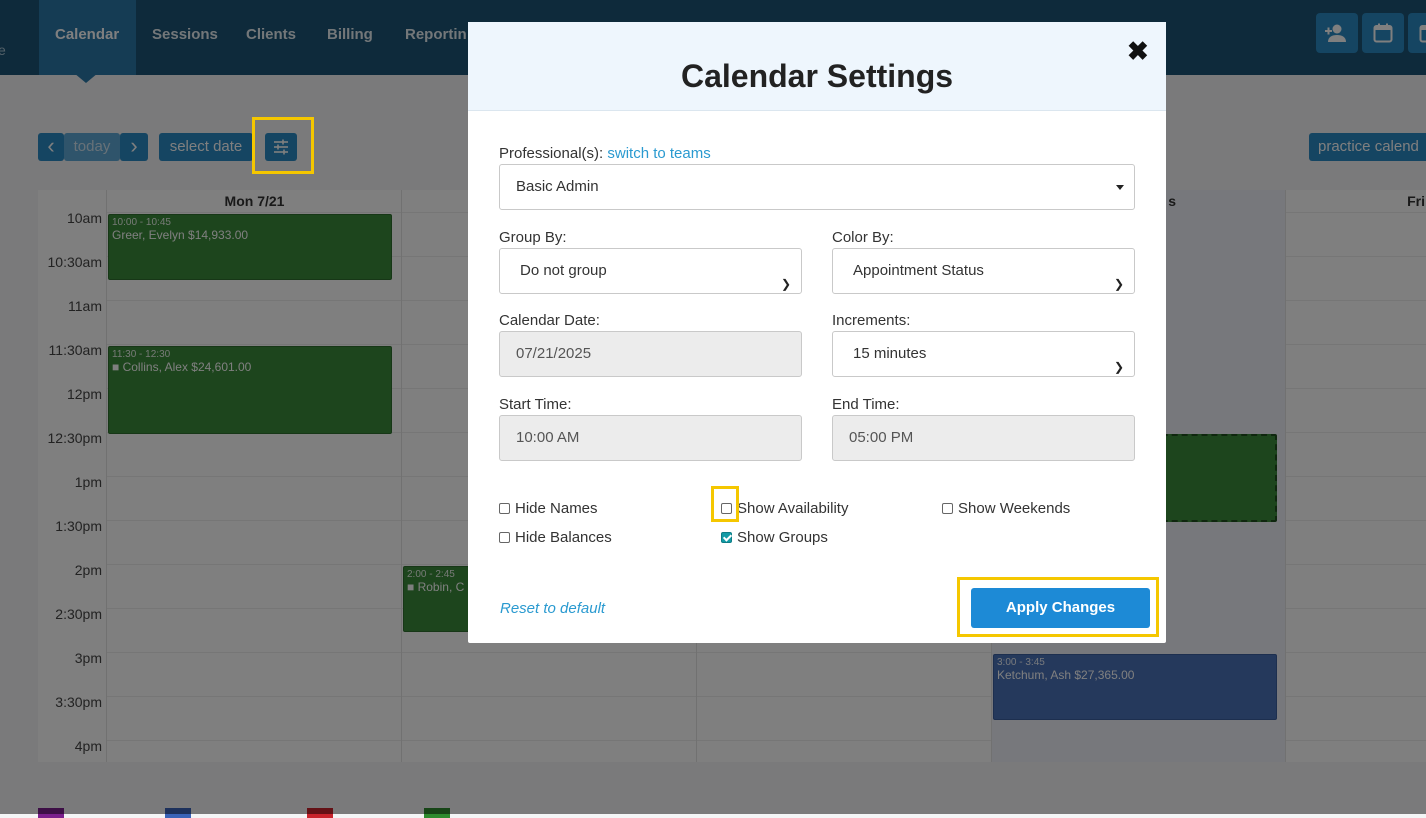  What do you see at coordinates (556, 508) in the screenshot?
I see `hide-names-label: Hide Names` at bounding box center [556, 508].